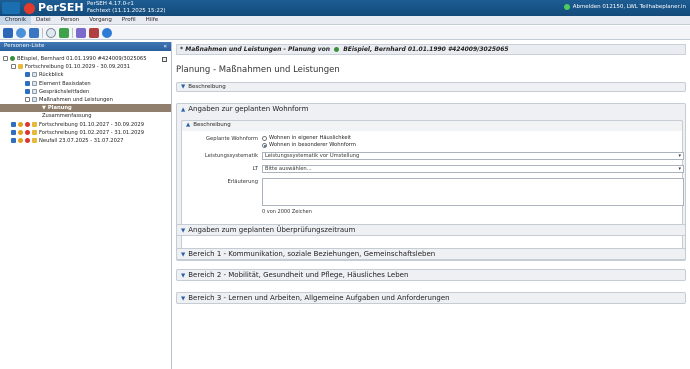  What do you see at coordinates (107, 32) in the screenshot?
I see `help-icon` at bounding box center [107, 32].